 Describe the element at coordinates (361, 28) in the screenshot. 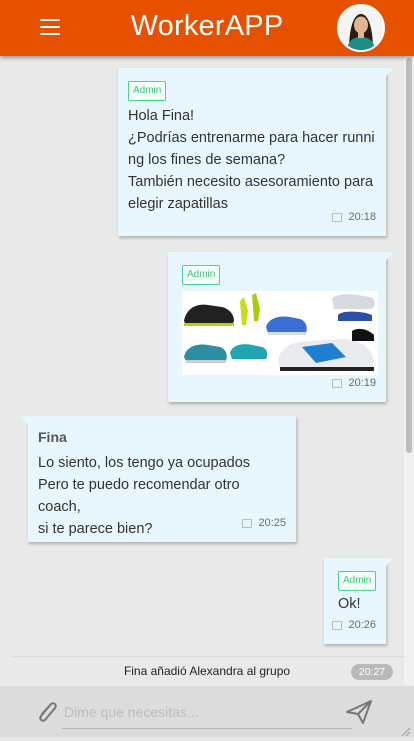

I see `user-avatar` at that location.